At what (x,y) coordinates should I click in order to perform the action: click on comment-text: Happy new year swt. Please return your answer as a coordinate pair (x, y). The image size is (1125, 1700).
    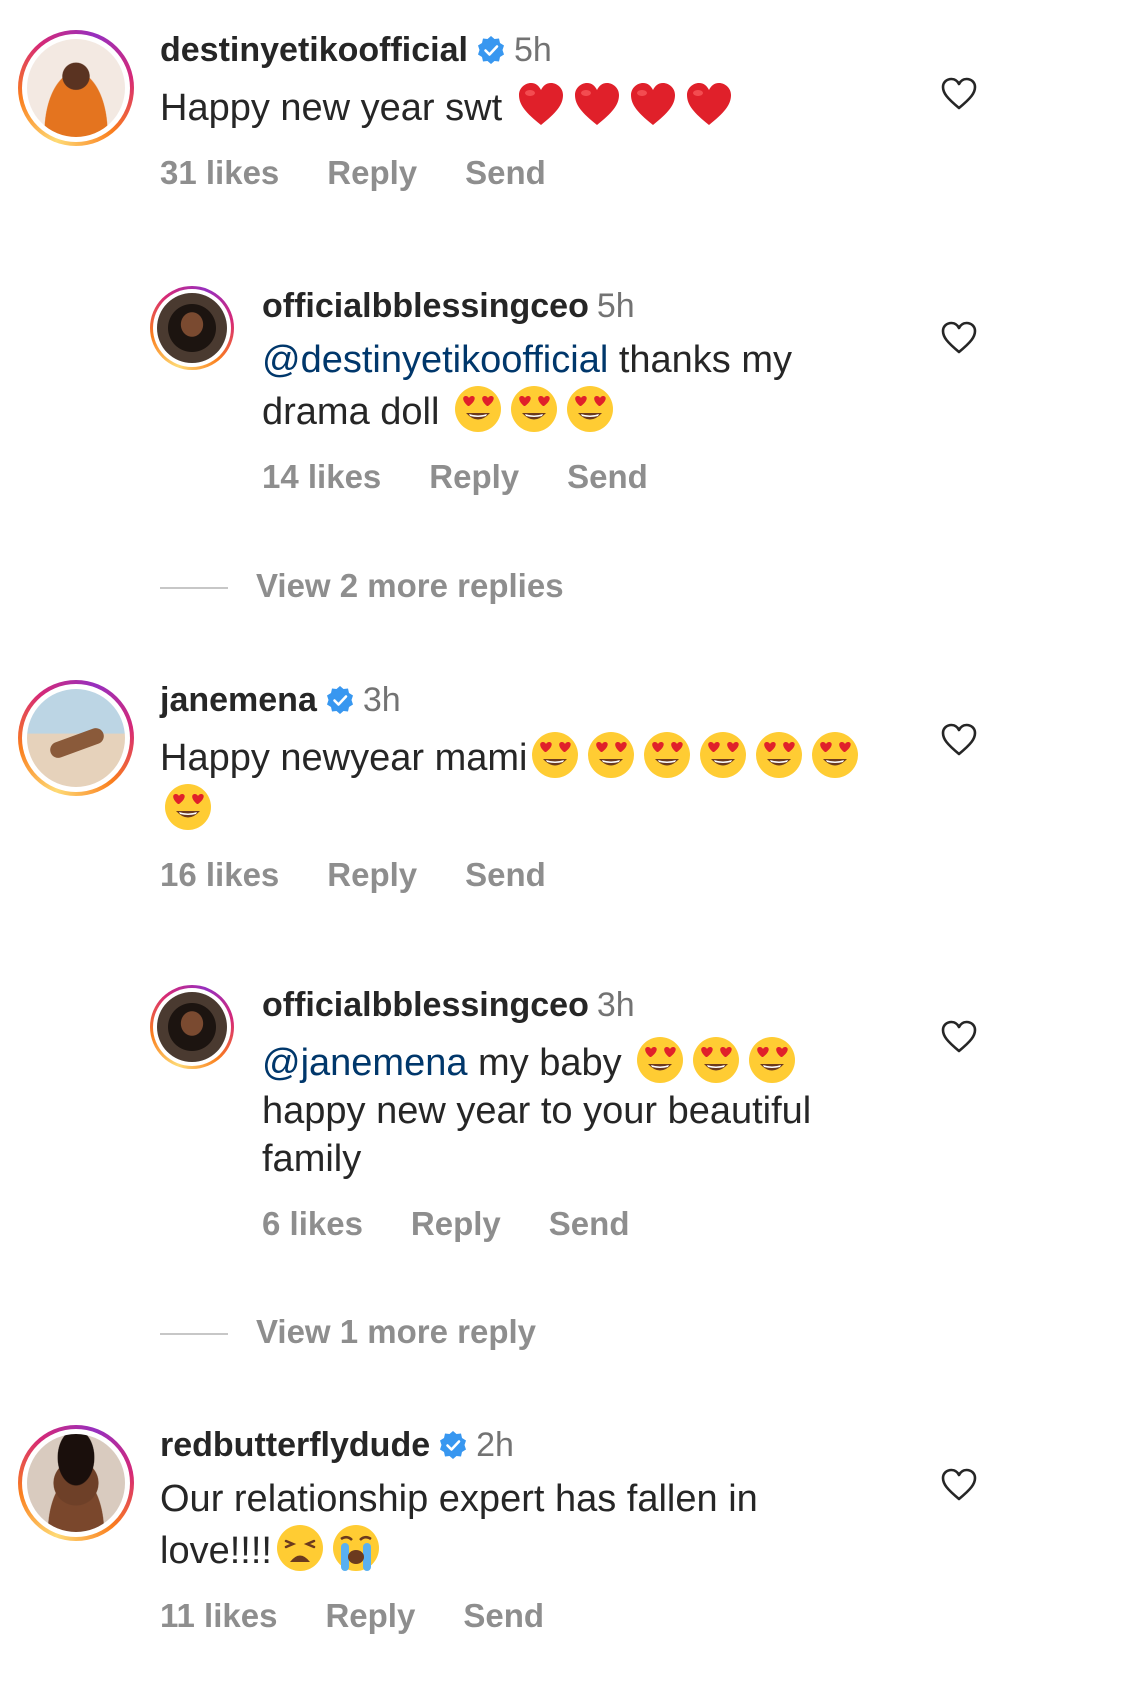
    Looking at the image, I should click on (557, 106).